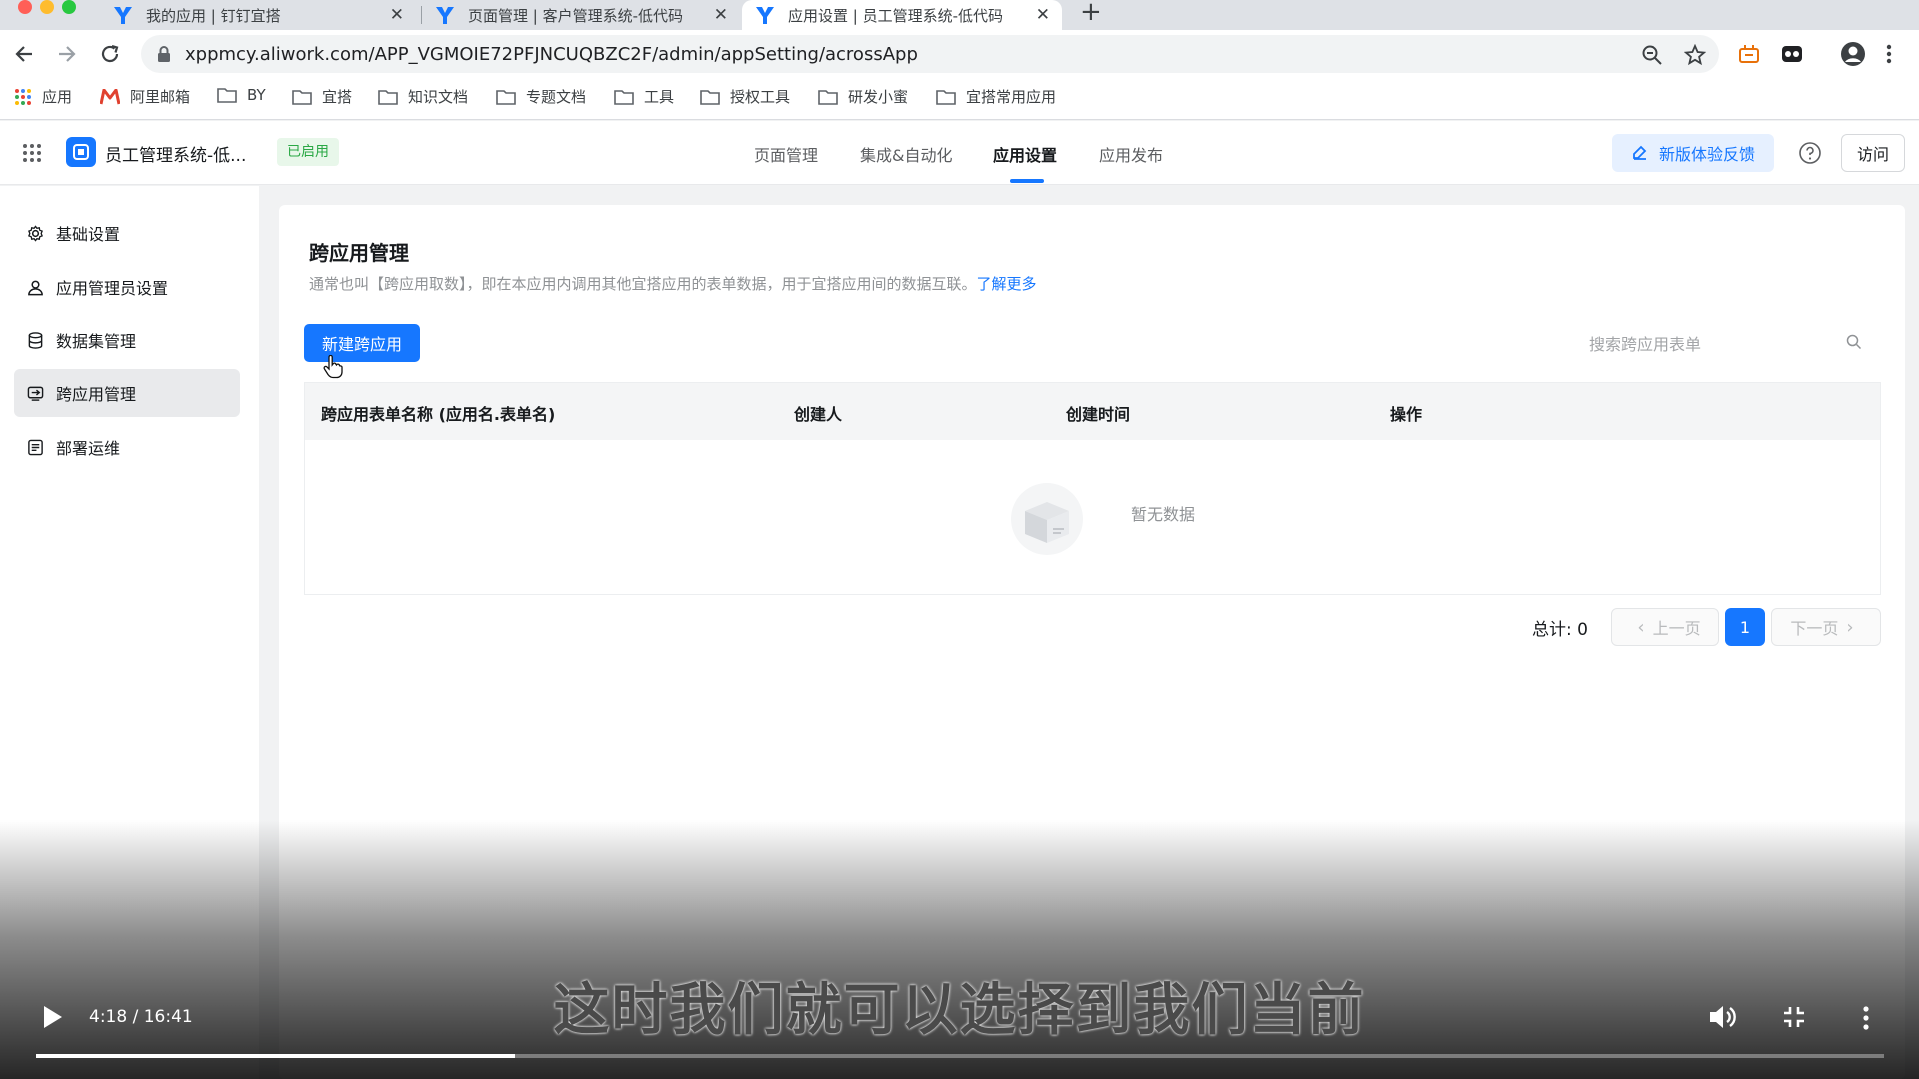 The width and height of the screenshot is (1919, 1079). What do you see at coordinates (1027, 181) in the screenshot?
I see `nav-active-indicator` at bounding box center [1027, 181].